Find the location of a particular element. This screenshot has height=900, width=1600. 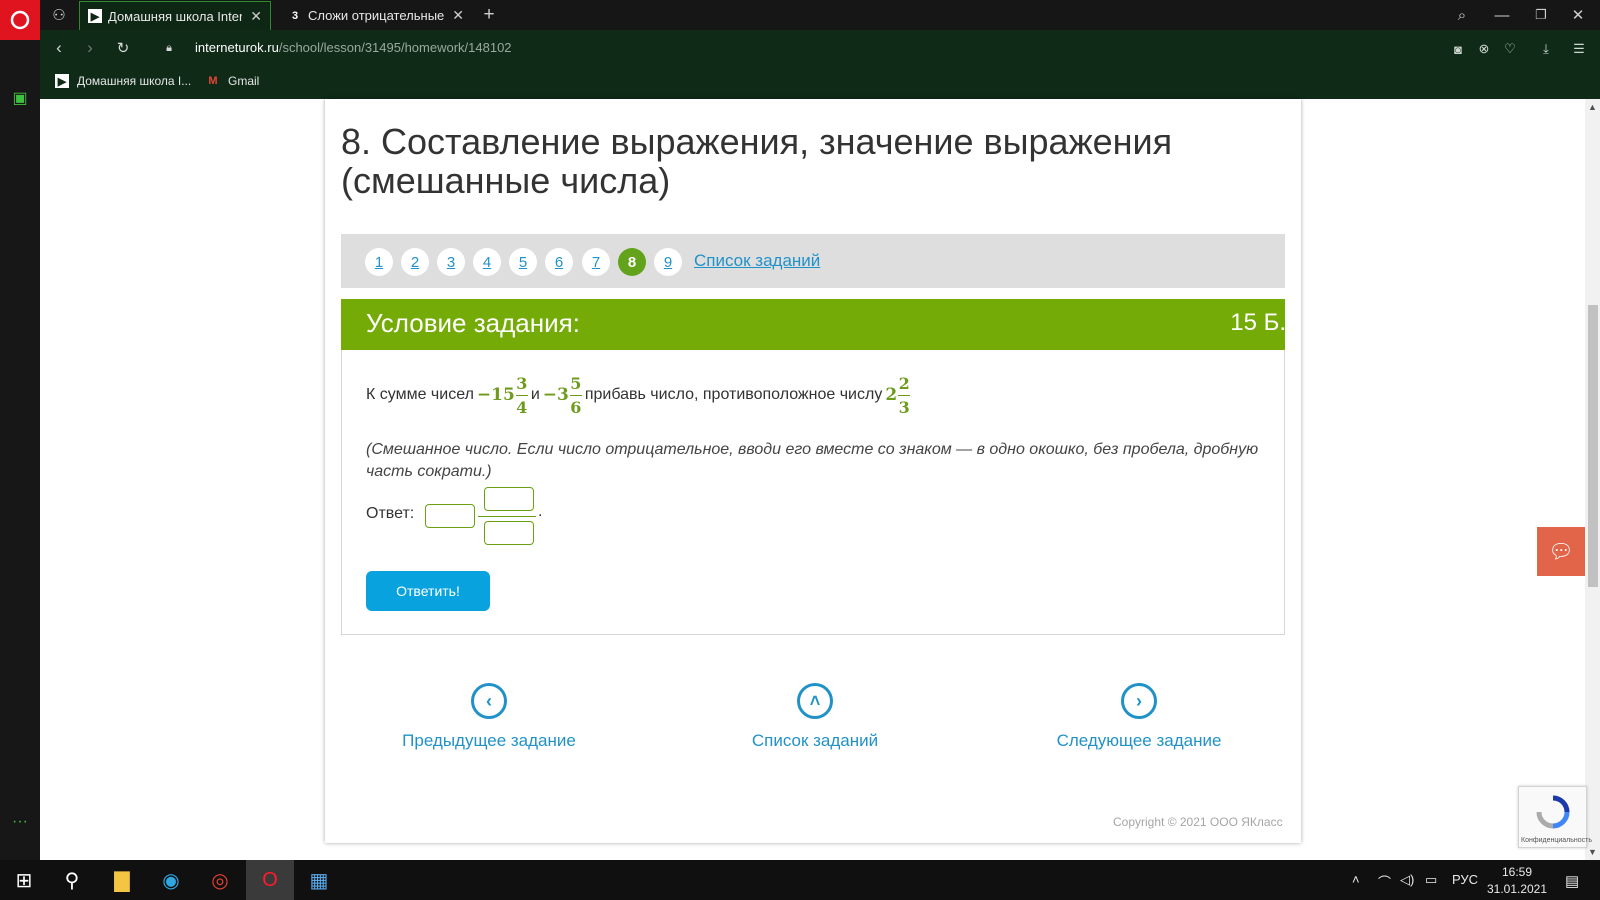

task-number-5: 5 is located at coordinates (523, 262).